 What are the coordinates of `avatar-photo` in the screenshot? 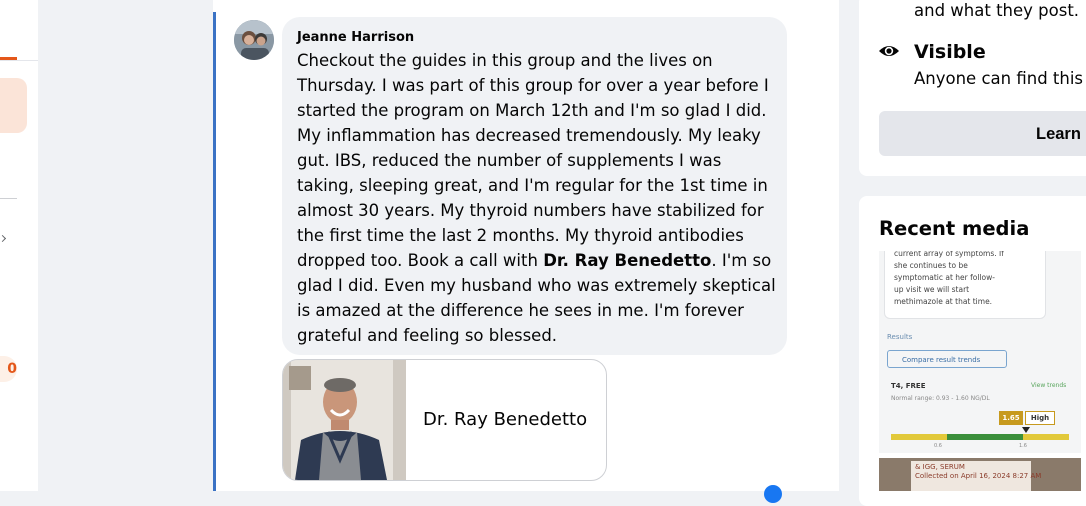 It's located at (254, 40).